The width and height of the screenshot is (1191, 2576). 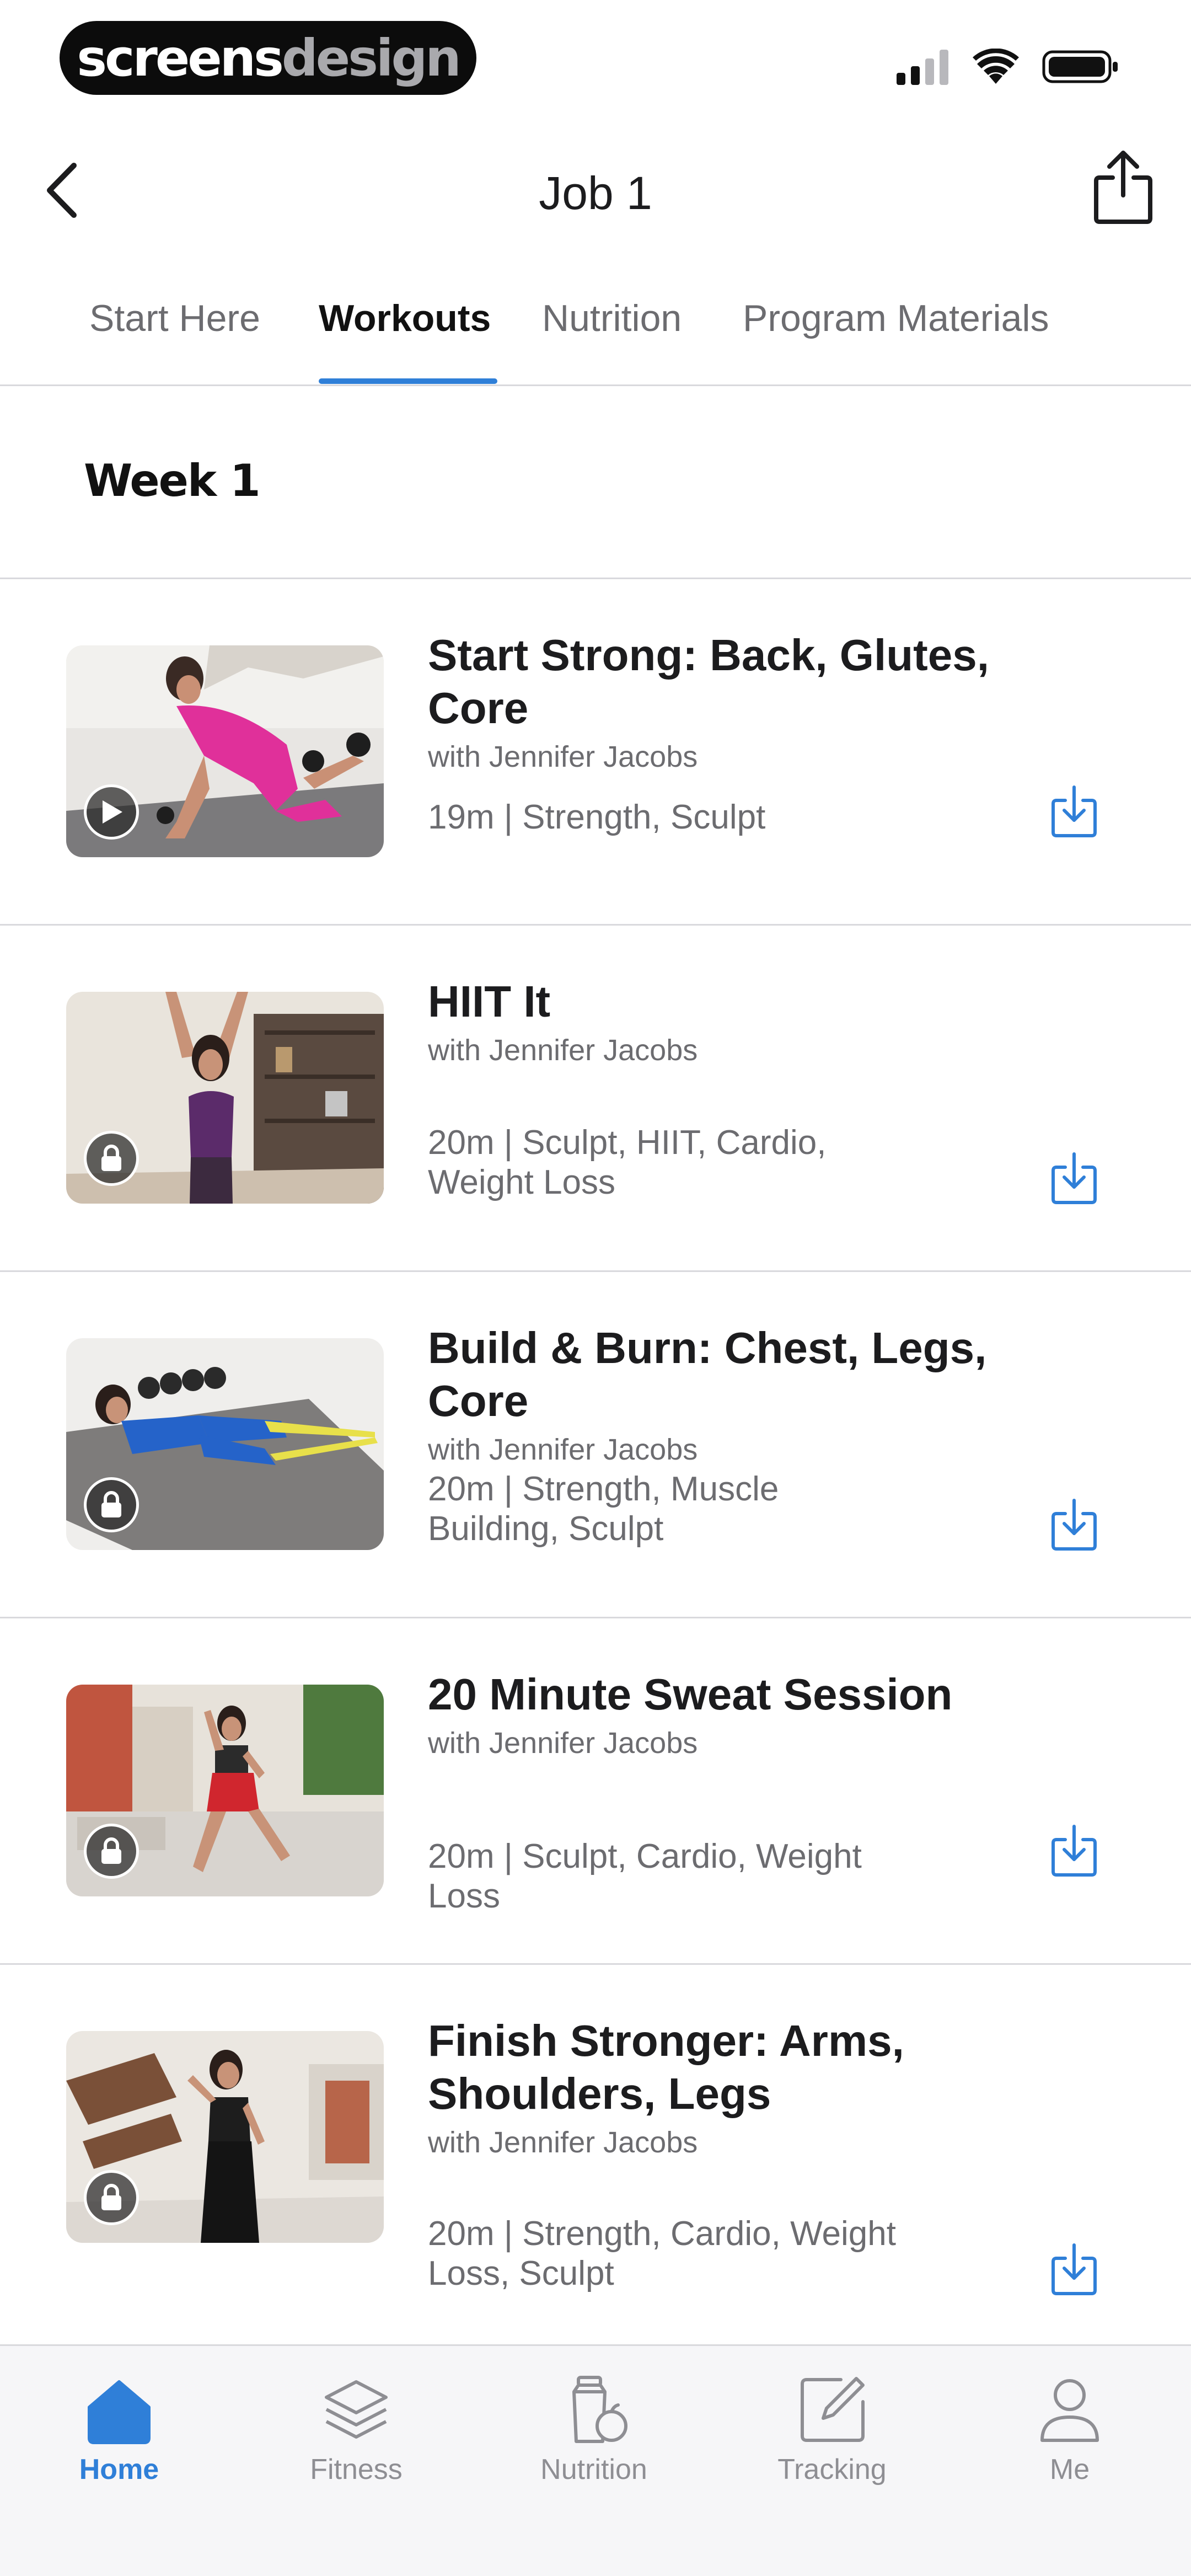 What do you see at coordinates (597, 817) in the screenshot?
I see `workout-meta-line: 19m | Strength, Sculpt` at bounding box center [597, 817].